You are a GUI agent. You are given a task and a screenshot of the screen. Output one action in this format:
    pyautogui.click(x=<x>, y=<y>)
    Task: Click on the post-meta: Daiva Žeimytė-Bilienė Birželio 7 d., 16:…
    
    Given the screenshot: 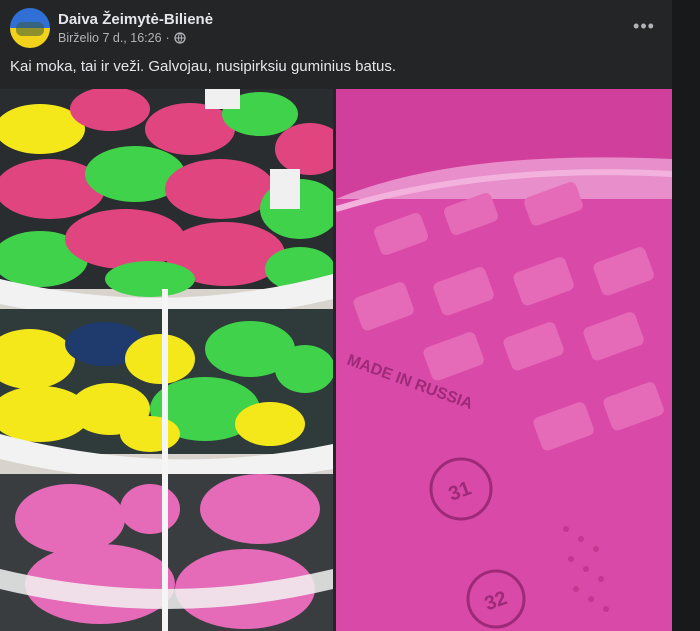 What is the action you would take?
    pyautogui.click(x=135, y=28)
    